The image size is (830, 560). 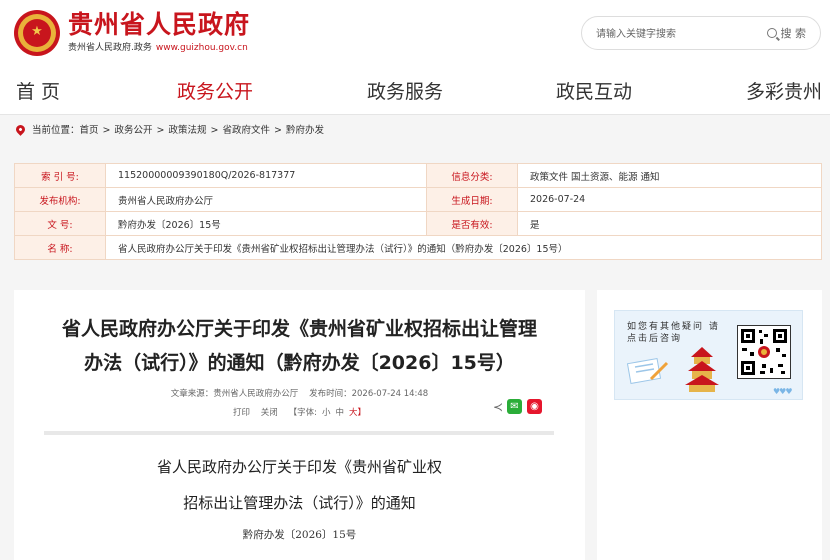 I want to click on font-size-label: 【字体:, so click(x=302, y=413).